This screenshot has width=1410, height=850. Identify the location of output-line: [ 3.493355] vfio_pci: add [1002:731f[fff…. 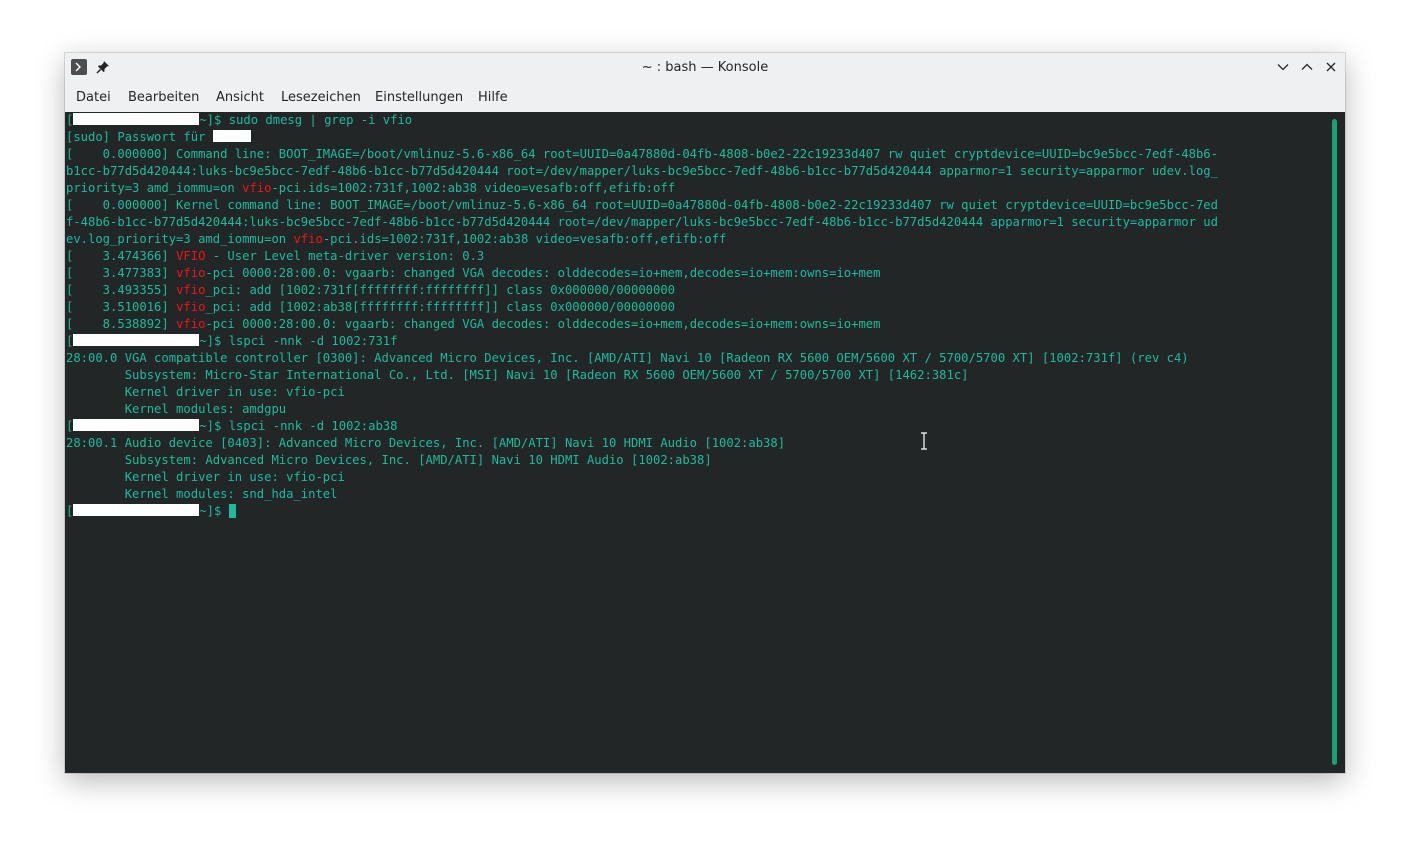
(696, 290).